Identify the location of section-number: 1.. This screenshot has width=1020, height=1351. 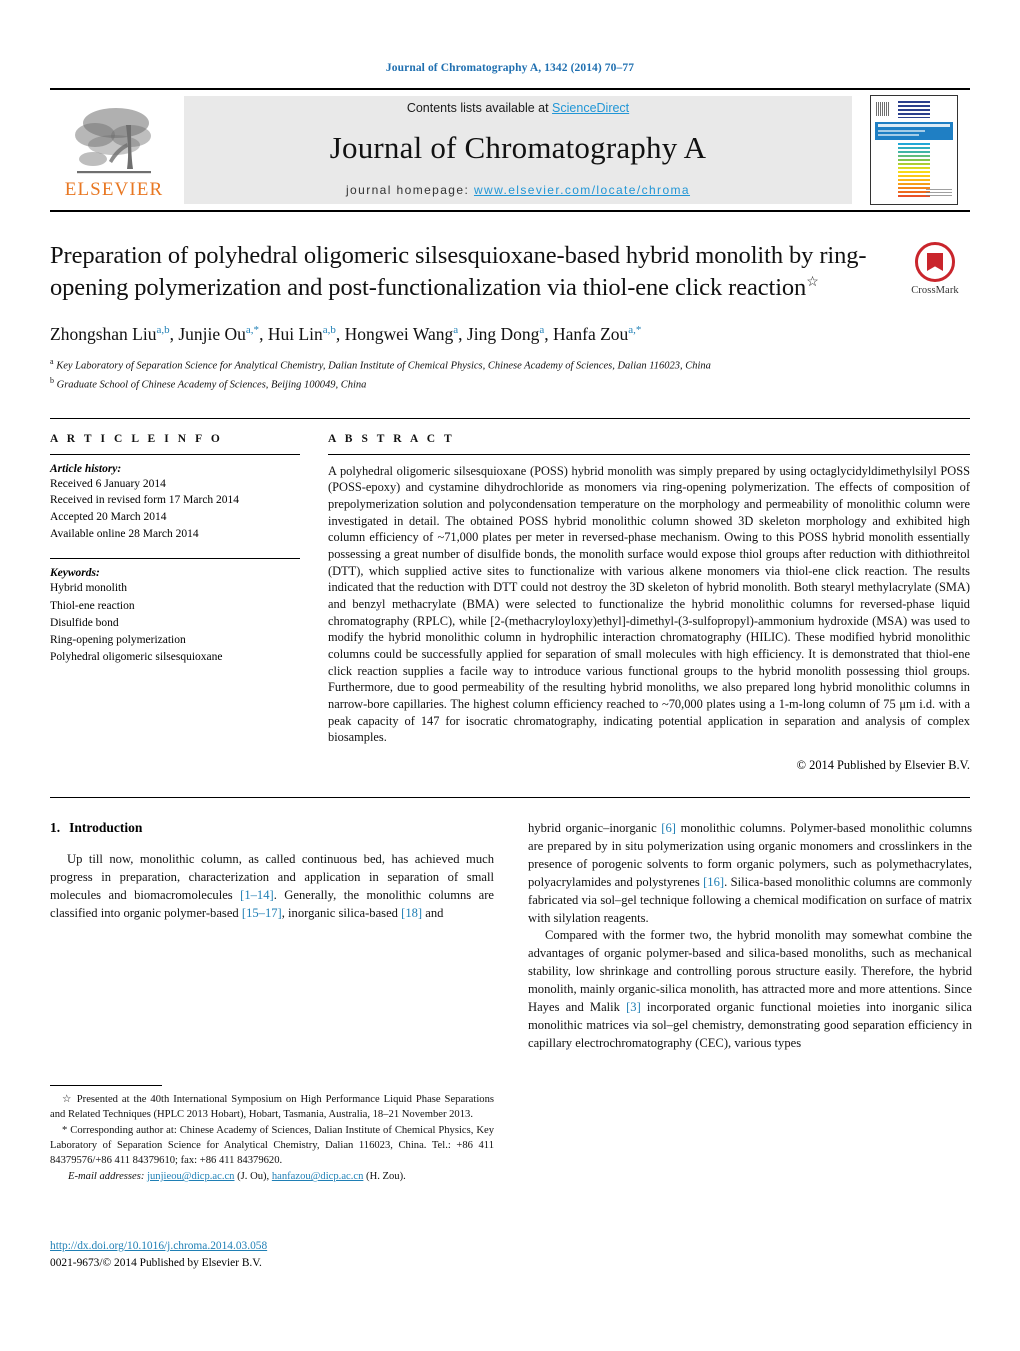
(55, 828).